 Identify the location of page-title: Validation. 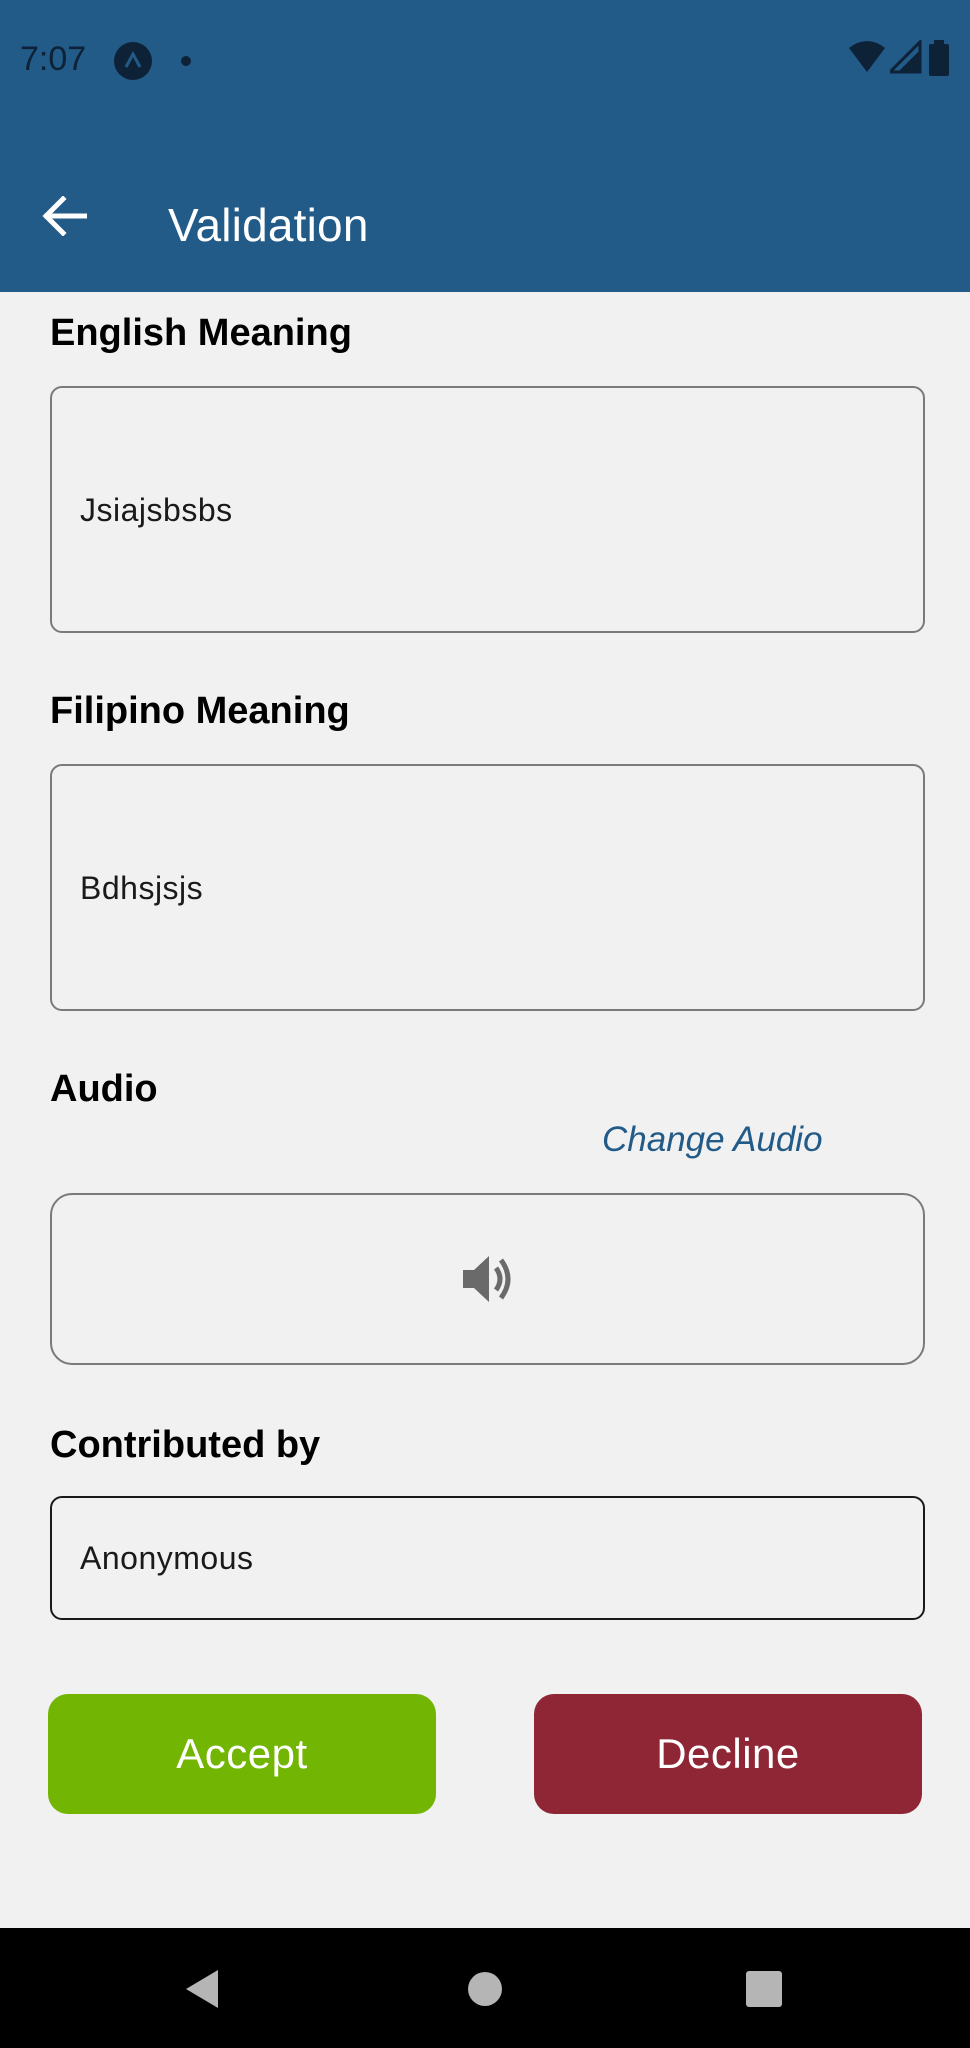
(268, 225).